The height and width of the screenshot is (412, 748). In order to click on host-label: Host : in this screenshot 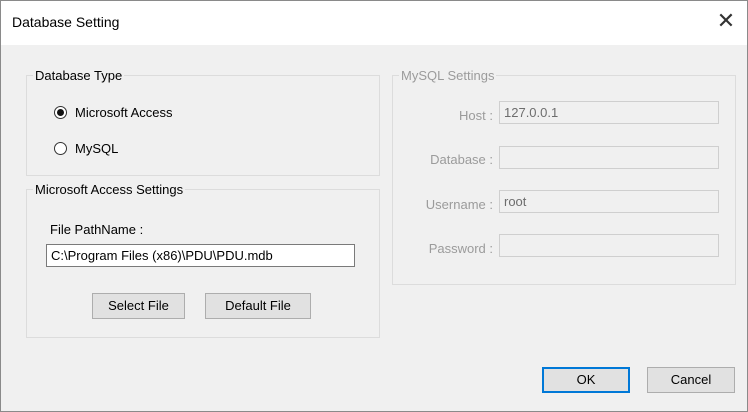, I will do `click(476, 115)`.